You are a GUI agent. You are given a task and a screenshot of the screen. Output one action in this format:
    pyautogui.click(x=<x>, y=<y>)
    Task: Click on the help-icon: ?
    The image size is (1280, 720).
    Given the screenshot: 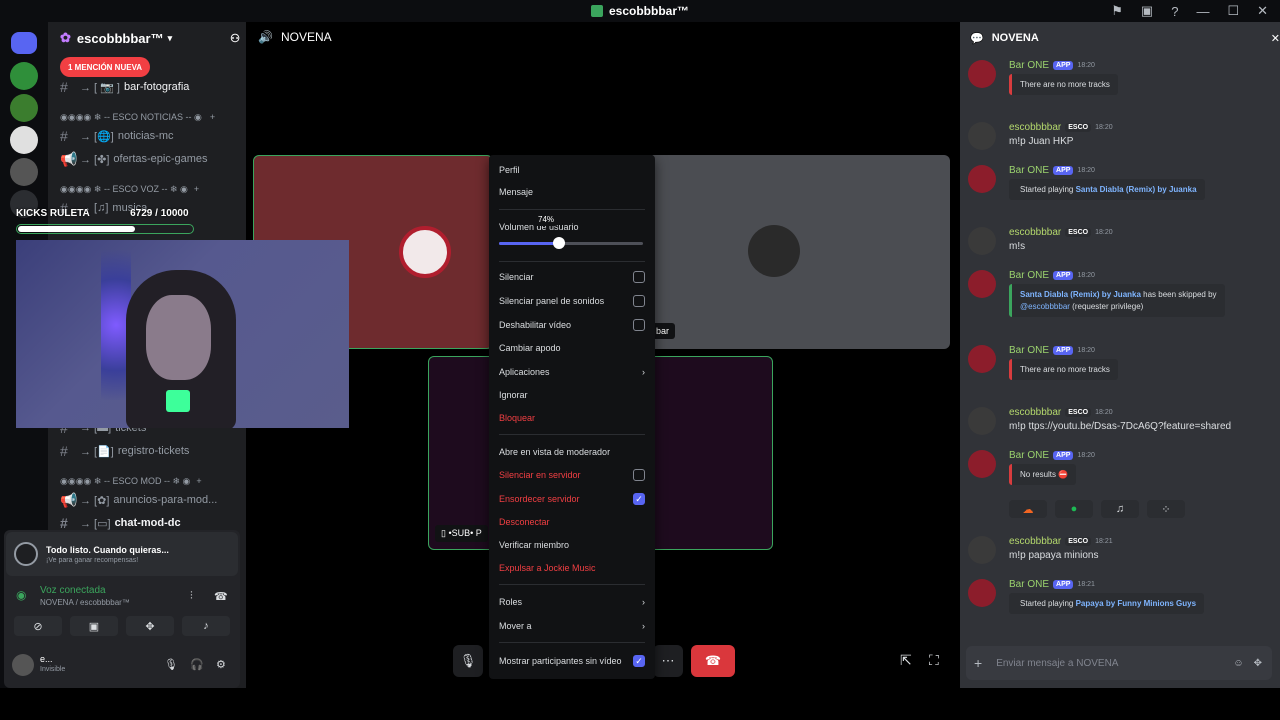 What is the action you would take?
    pyautogui.click(x=1174, y=11)
    